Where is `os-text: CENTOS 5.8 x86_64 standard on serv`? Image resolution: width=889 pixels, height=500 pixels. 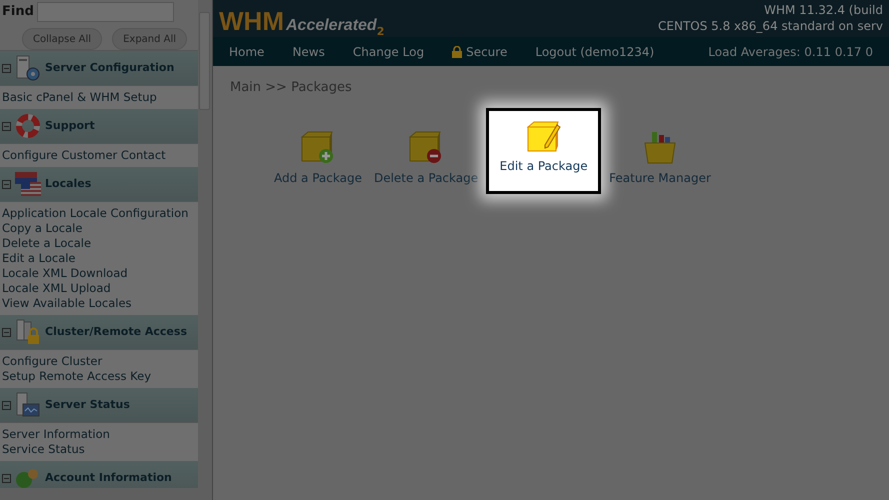 os-text: CENTOS 5.8 x86_64 standard on serv is located at coordinates (770, 26).